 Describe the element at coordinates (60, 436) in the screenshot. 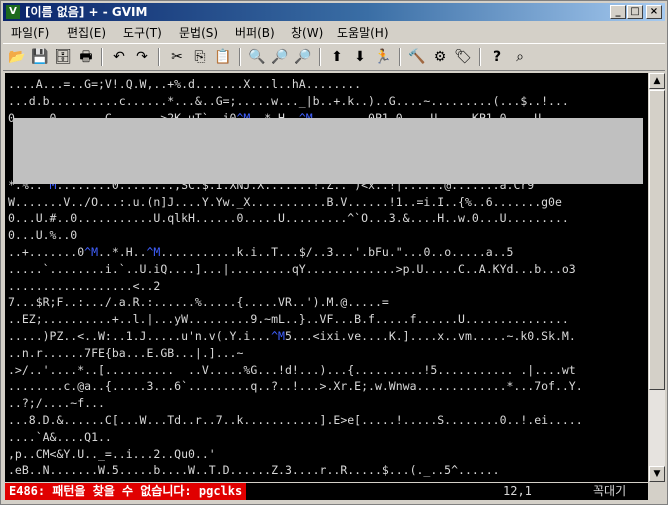

I see `editor-line: ....`A&....Q1..` at that location.